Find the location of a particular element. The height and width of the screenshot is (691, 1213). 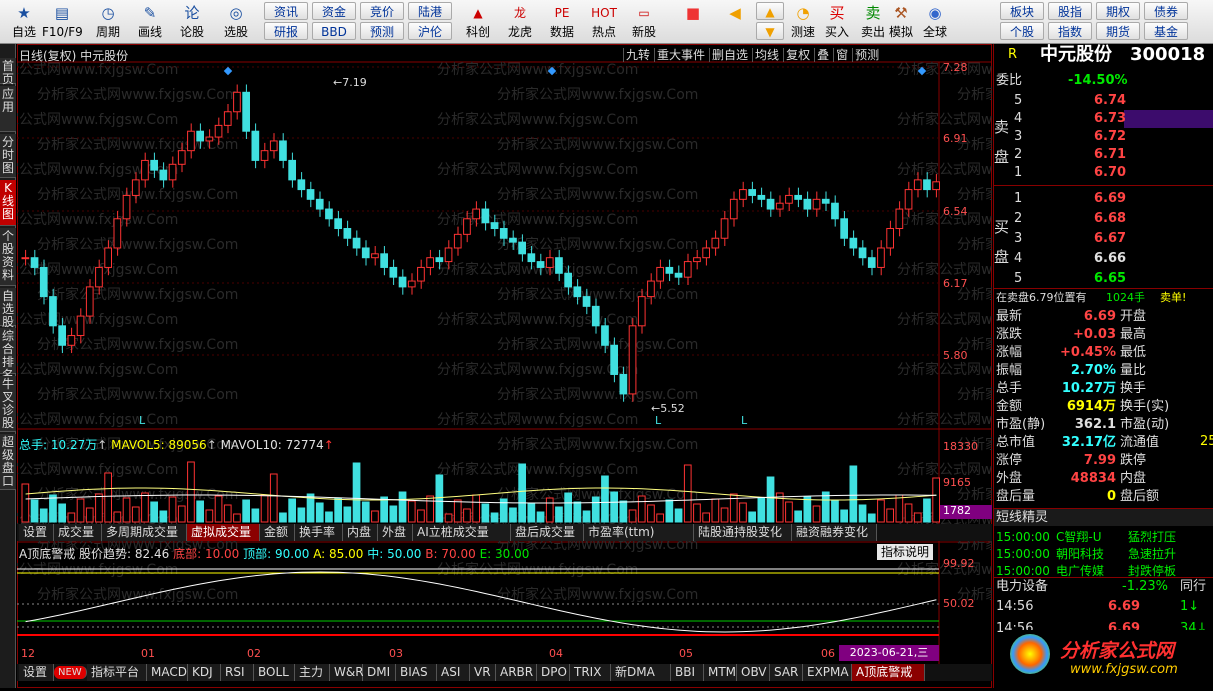

toolbar-up-arrow-icon: ▲ is located at coordinates (770, 11).